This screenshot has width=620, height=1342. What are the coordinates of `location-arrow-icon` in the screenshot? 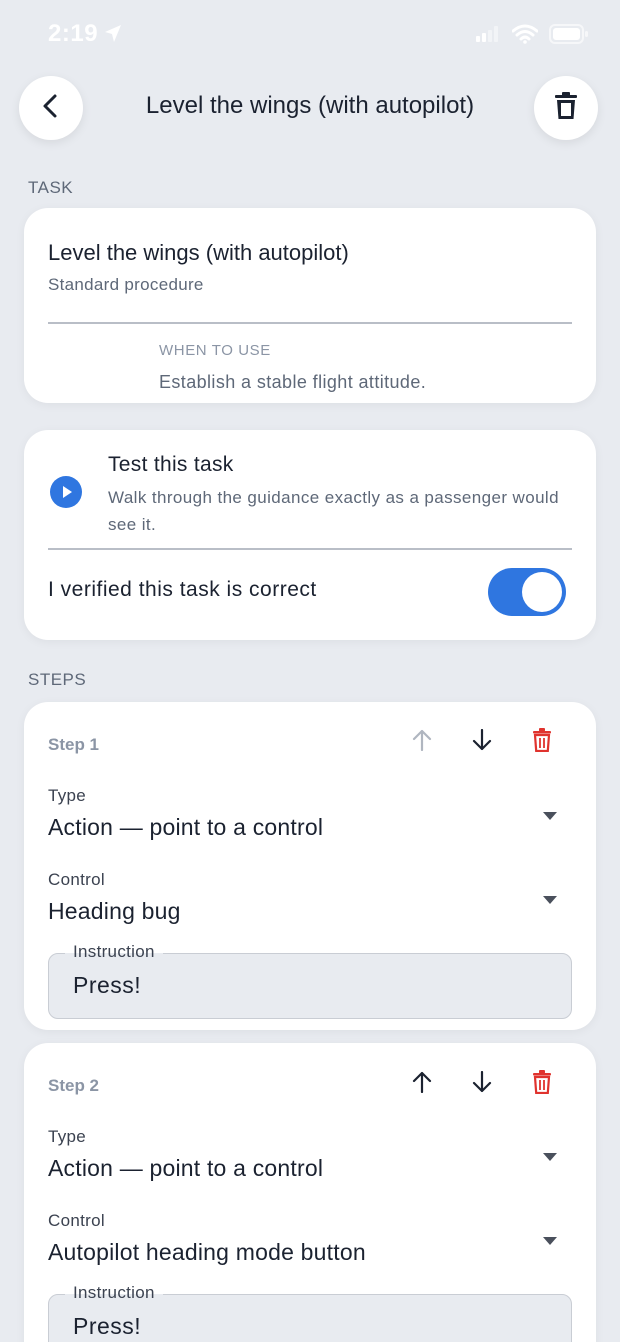 It's located at (113, 36).